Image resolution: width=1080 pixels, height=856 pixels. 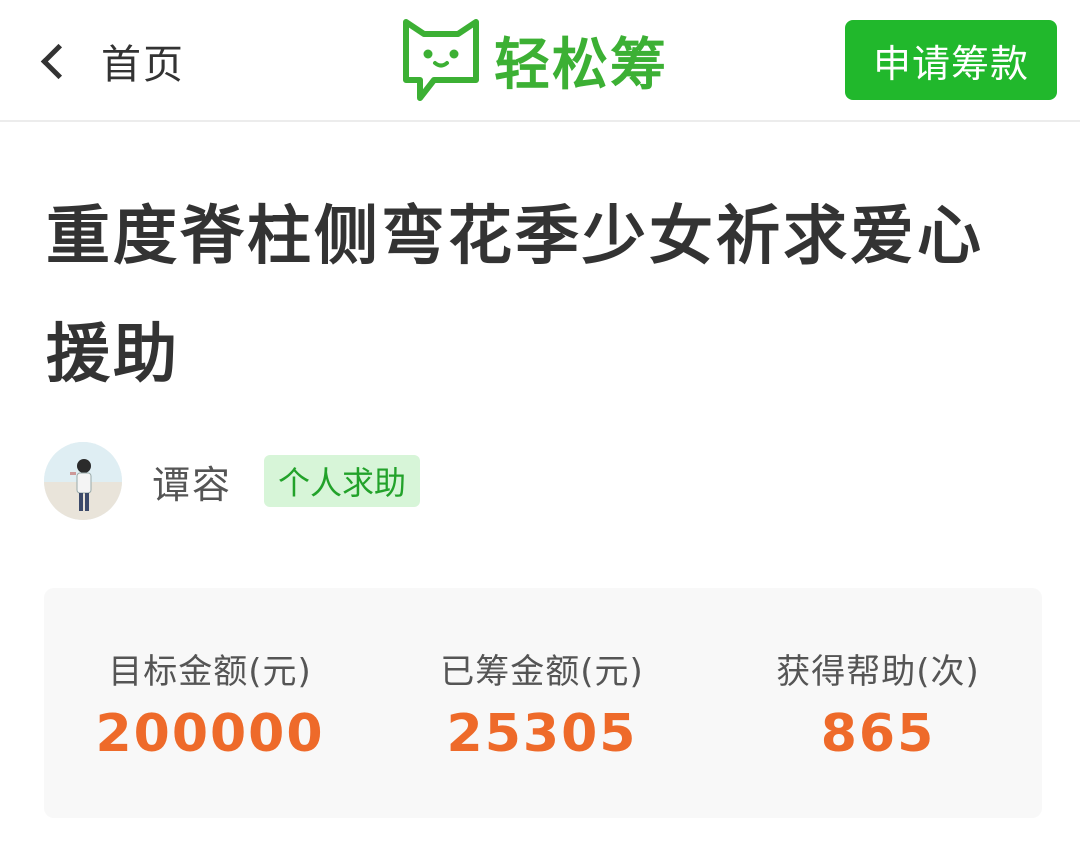 I want to click on logo-text: 轻松筹, so click(x=581, y=65).